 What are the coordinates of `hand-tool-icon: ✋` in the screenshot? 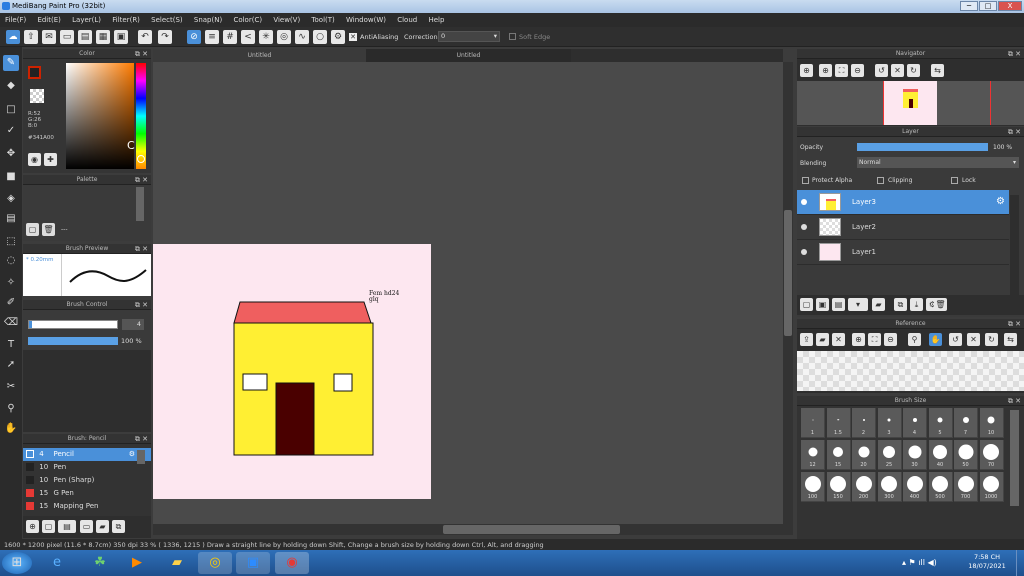 It's located at (11, 429).